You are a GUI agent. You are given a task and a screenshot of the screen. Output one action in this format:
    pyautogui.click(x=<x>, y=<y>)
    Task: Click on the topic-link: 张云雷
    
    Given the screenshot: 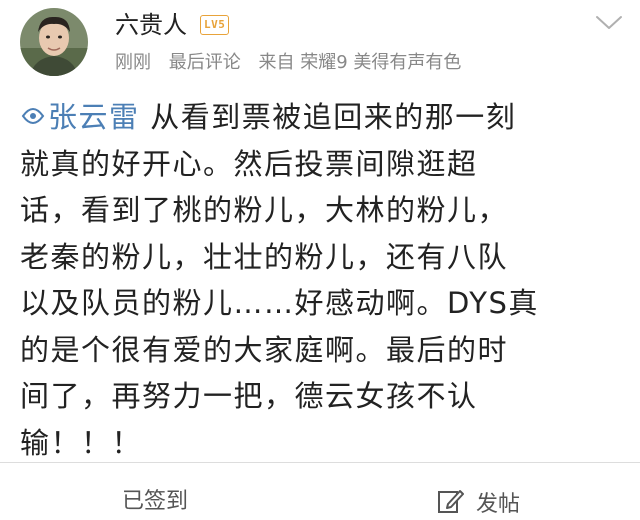 What is the action you would take?
    pyautogui.click(x=80, y=117)
    